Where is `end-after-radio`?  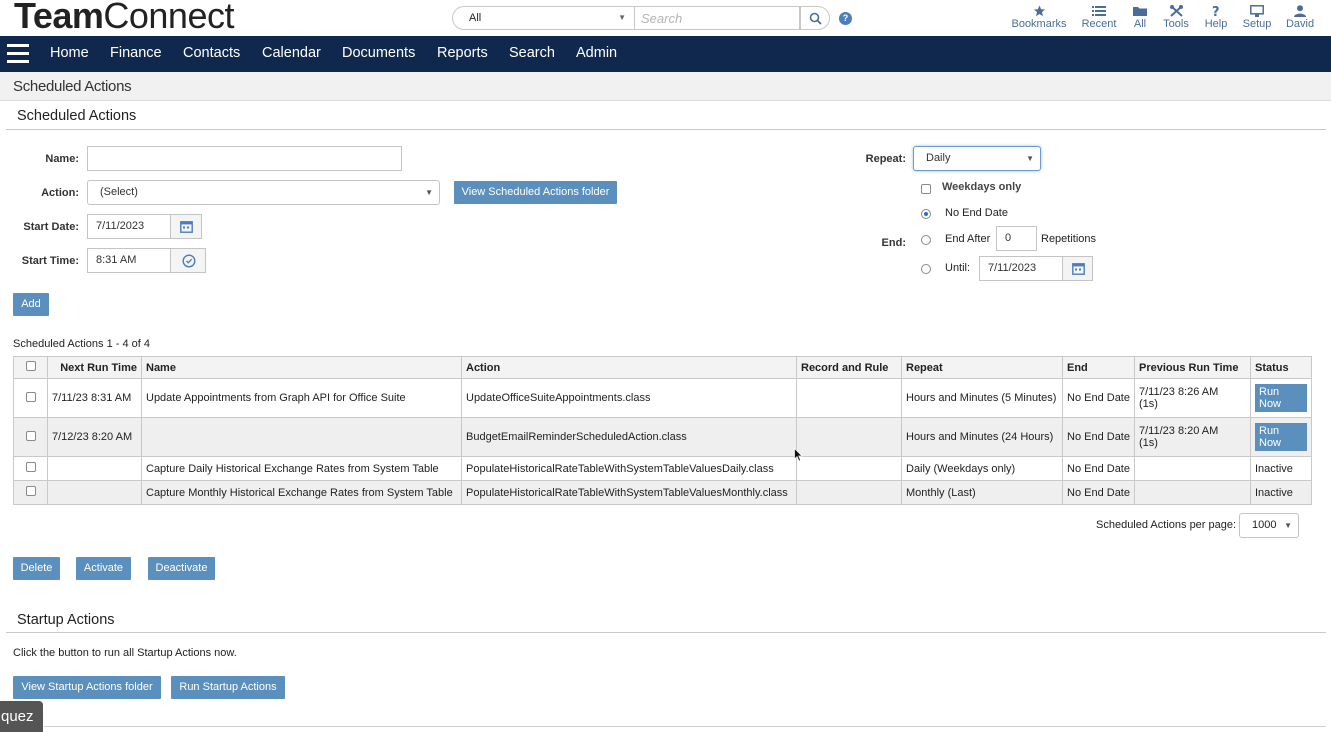
end-after-radio is located at coordinates (926, 240).